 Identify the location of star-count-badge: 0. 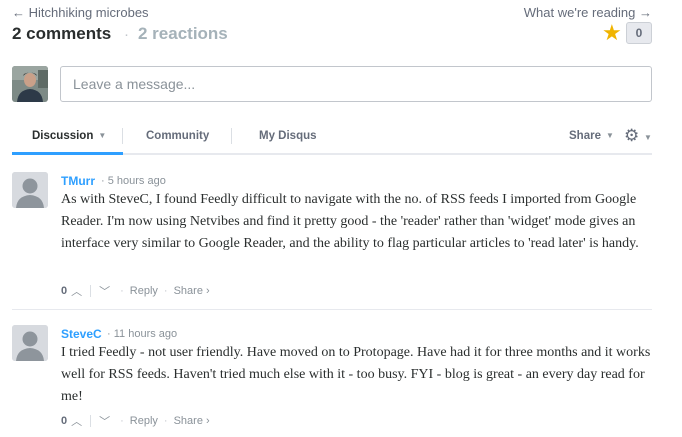
(639, 33).